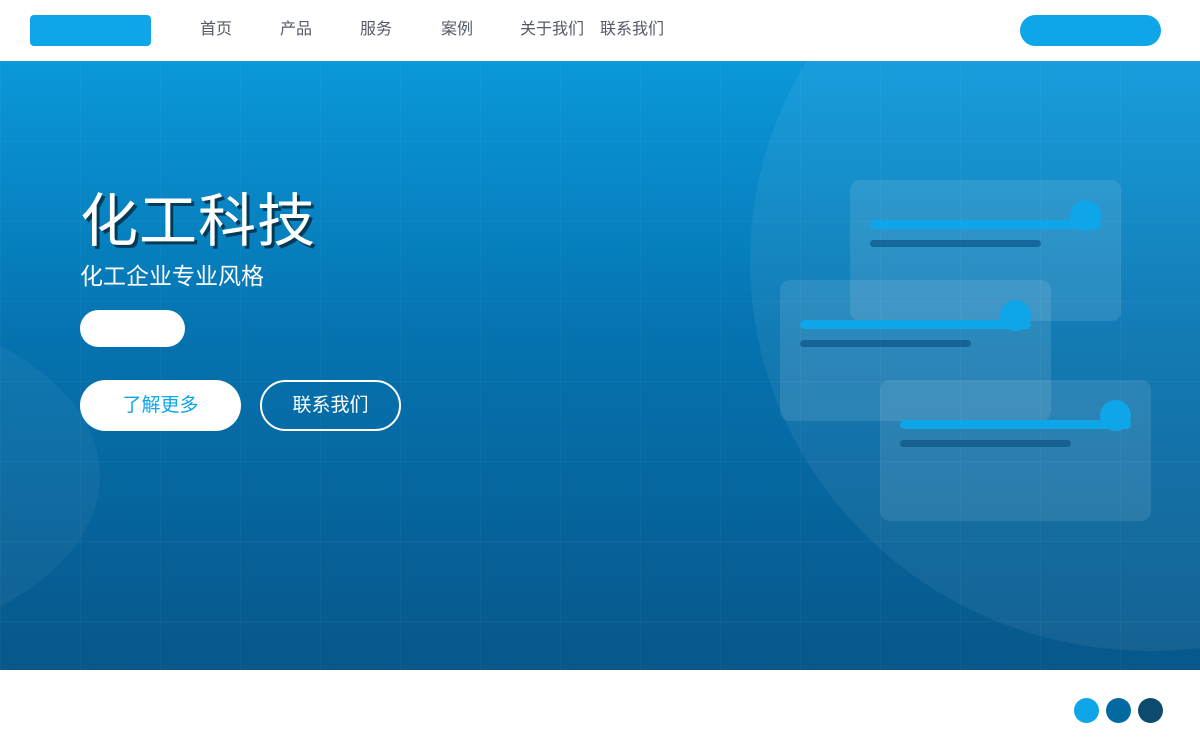 Image resolution: width=1200 pixels, height=750 pixels. Describe the element at coordinates (632, 29) in the screenshot. I see `nav-item-contact: 联系我们` at that location.